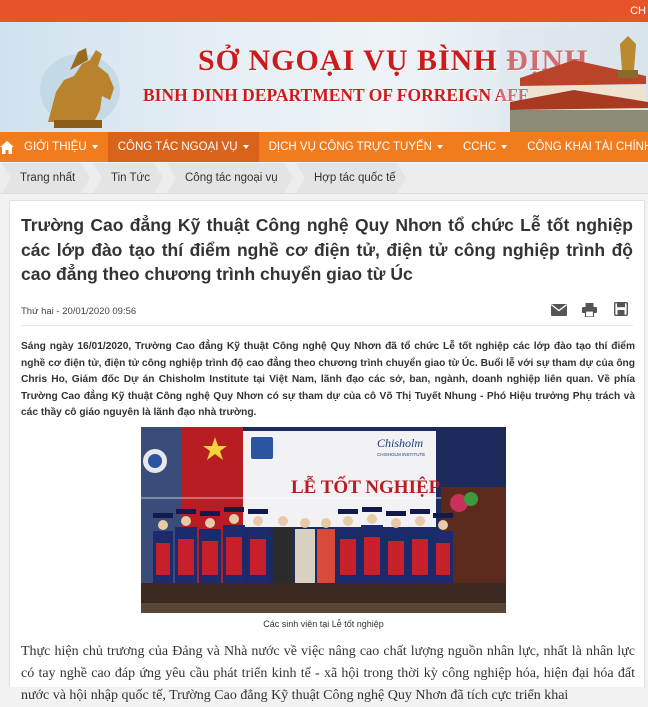 Image resolution: width=648 pixels, height=707 pixels. What do you see at coordinates (350, 147) in the screenshot?
I see `nav-item-label: DỊCH VỤ CÔNG TRỰC TUYẾN` at bounding box center [350, 147].